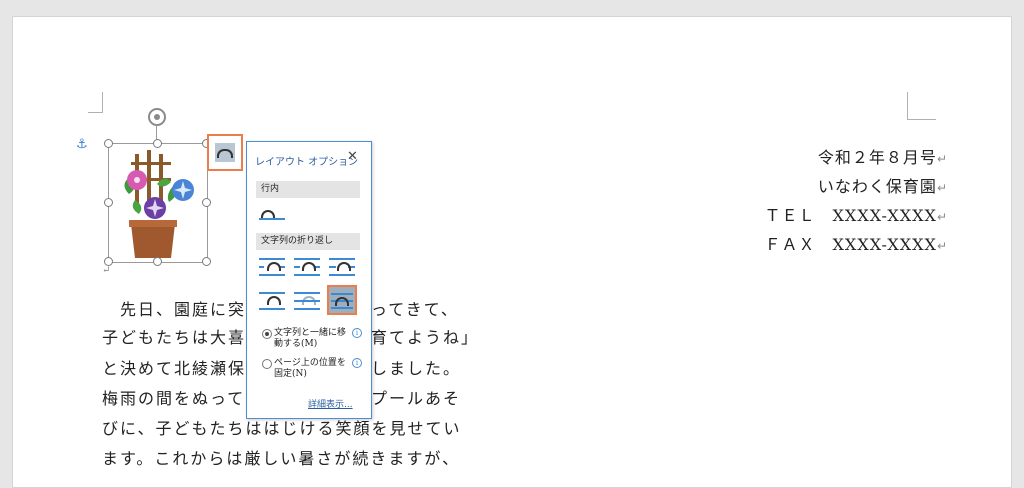 Image resolution: width=1024 pixels, height=488 pixels. What do you see at coordinates (352, 156) in the screenshot?
I see `close-icon: ✕` at bounding box center [352, 156].